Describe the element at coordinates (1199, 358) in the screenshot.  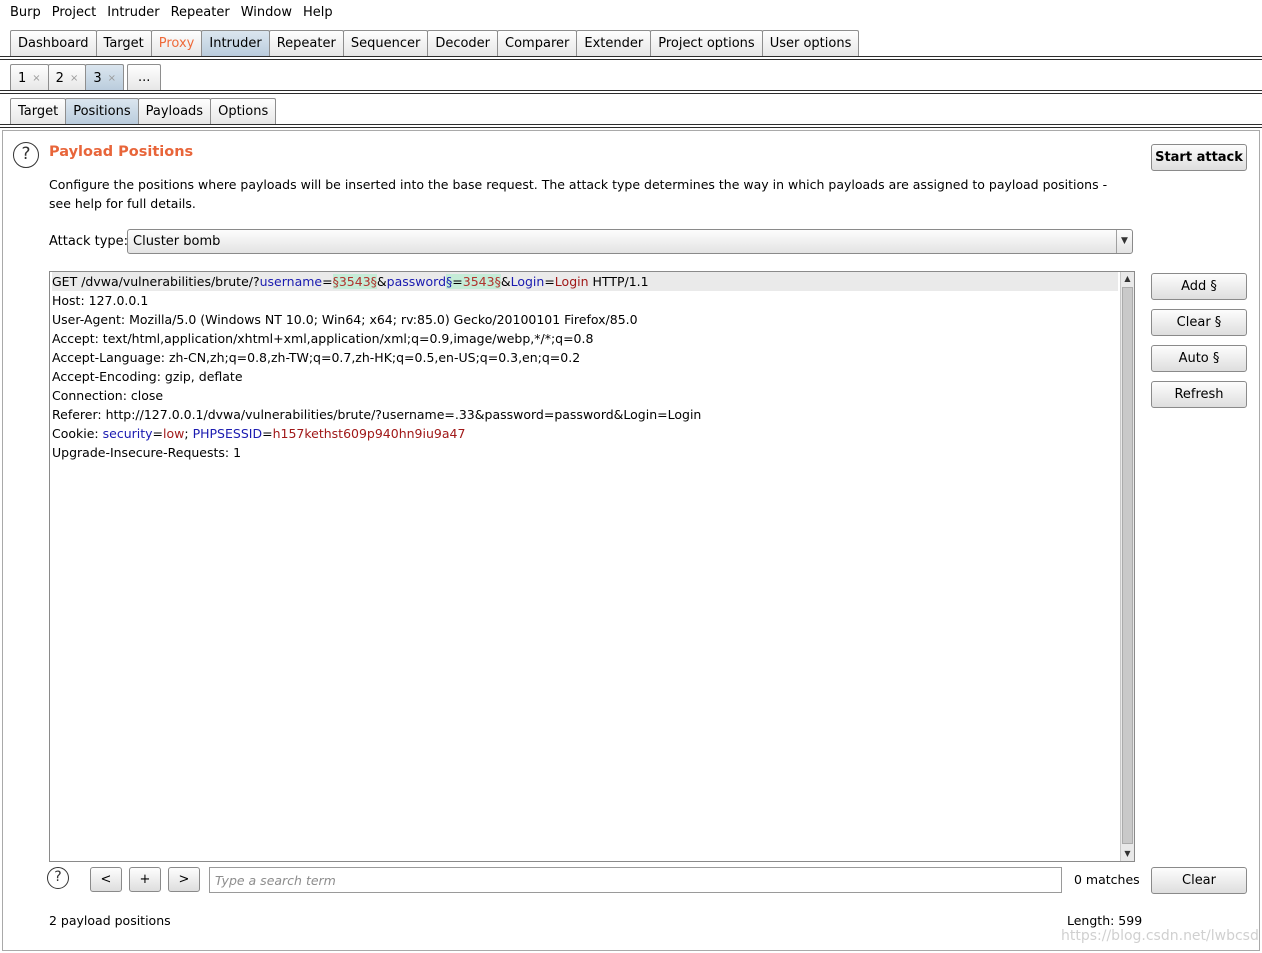
I see `auto-marker-button: Auto §` at that location.